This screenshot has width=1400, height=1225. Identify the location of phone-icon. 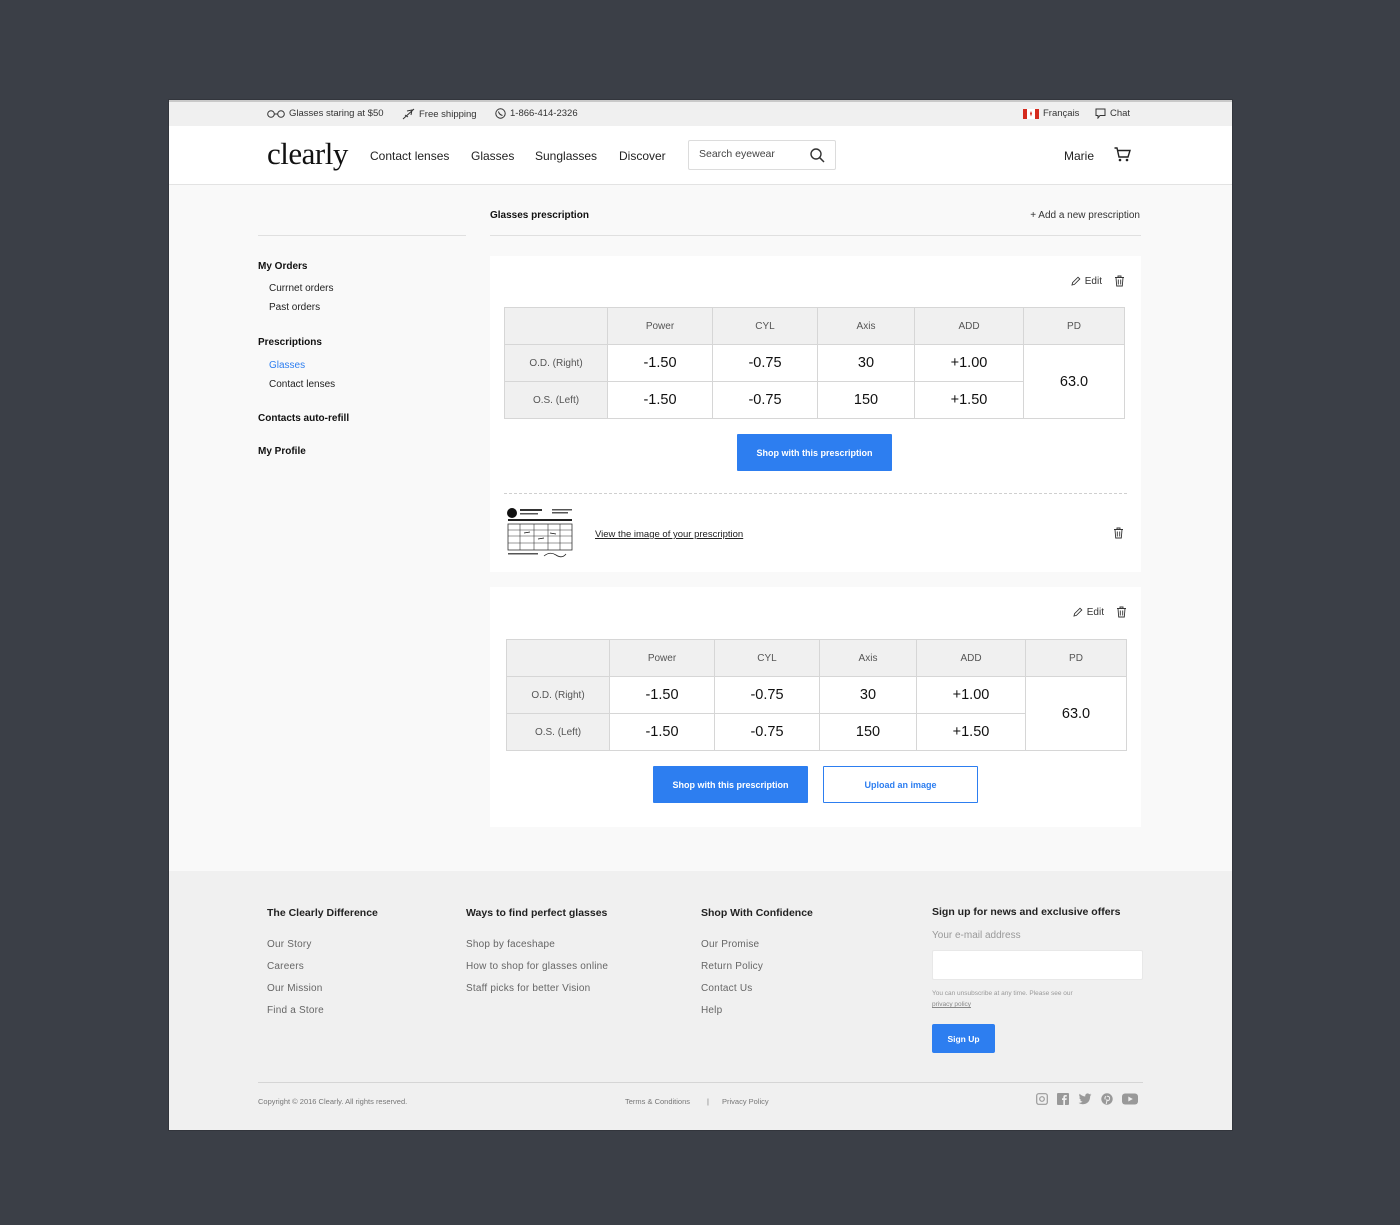
(500, 113).